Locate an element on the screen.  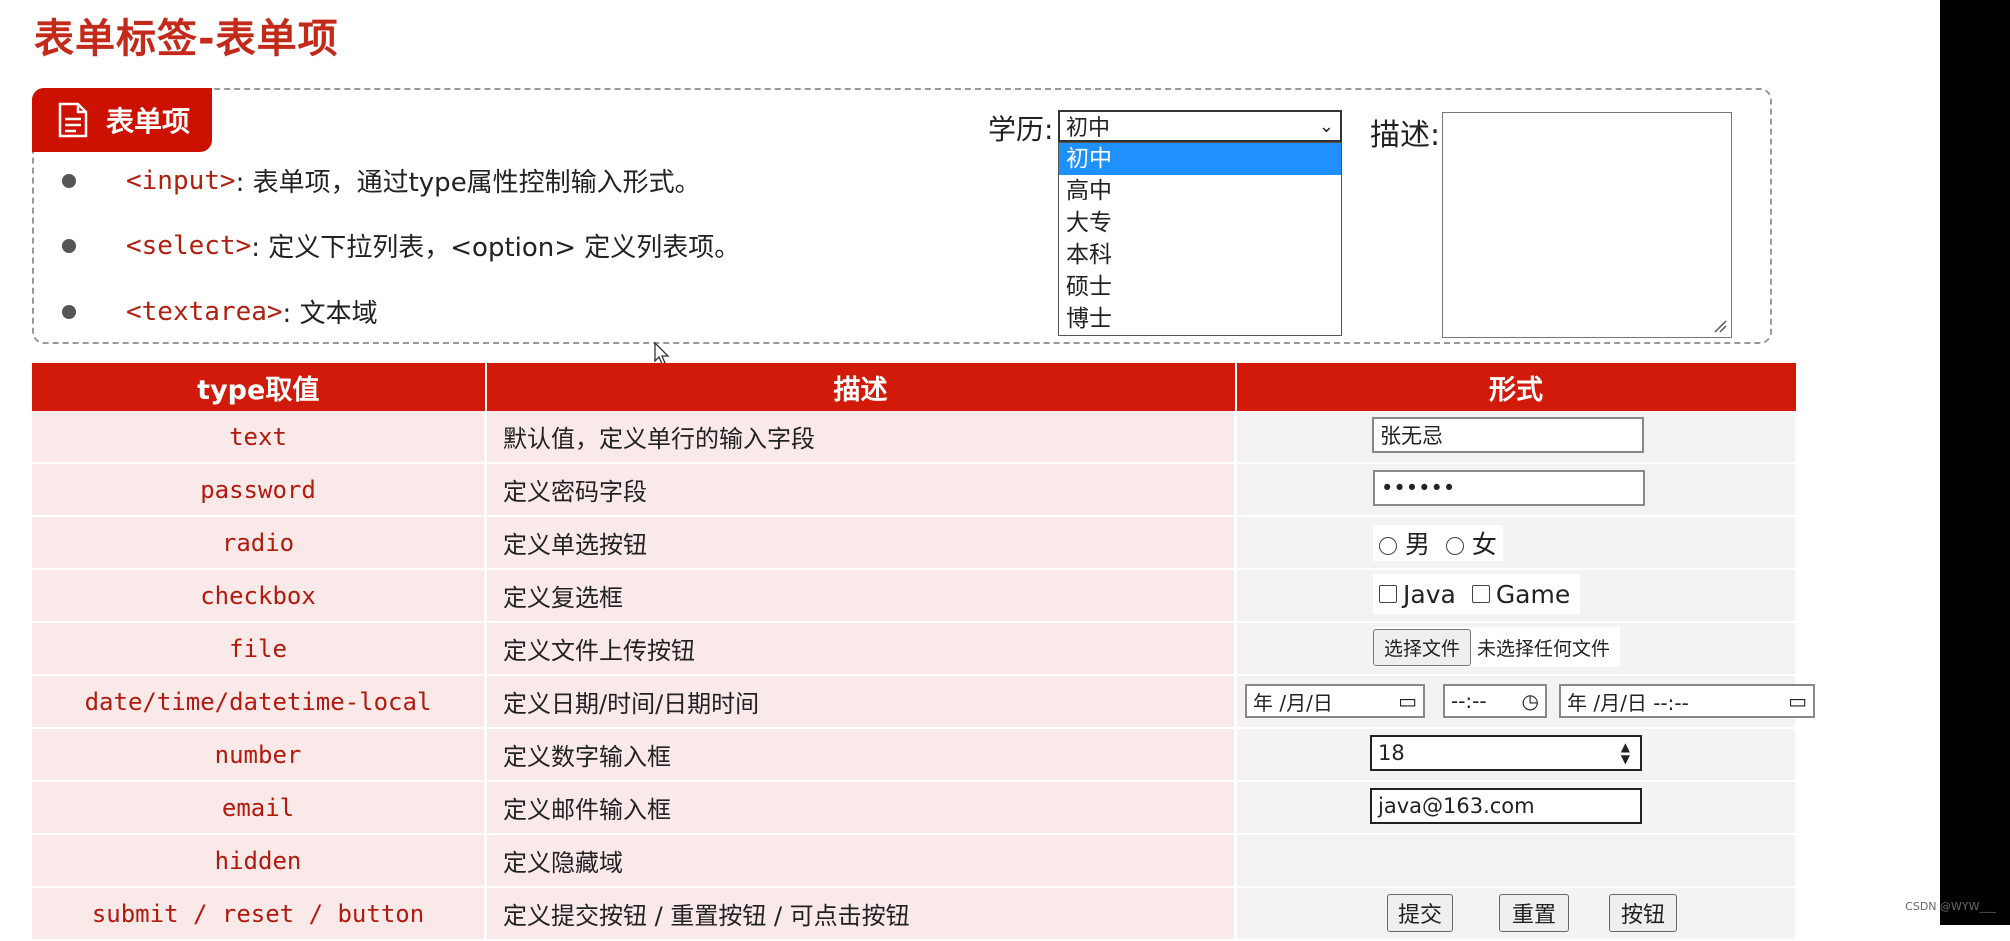
checkbox-label: Java is located at coordinates (1429, 594).